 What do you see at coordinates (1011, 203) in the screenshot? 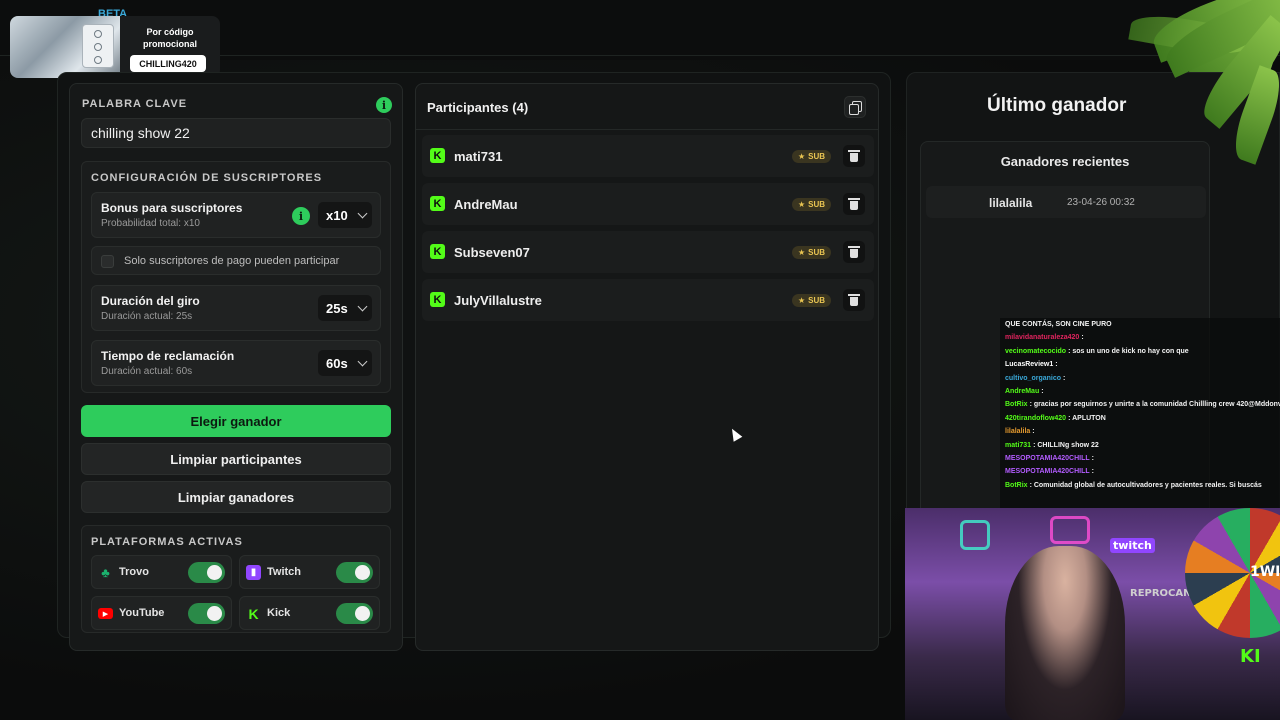
I see `winner-name: lilalalila` at bounding box center [1011, 203].